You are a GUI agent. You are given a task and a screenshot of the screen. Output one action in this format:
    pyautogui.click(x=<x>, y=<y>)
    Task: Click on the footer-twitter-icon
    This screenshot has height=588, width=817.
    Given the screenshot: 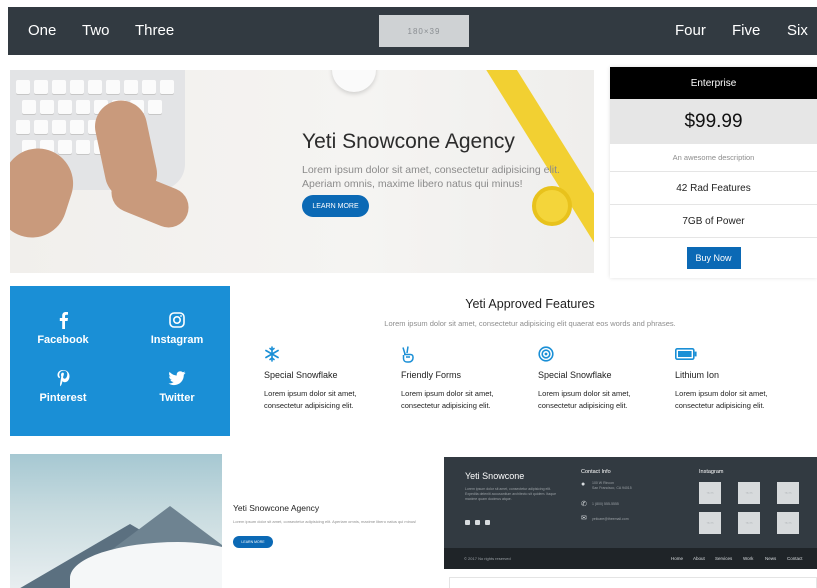 What is the action you would take?
    pyautogui.click(x=487, y=522)
    